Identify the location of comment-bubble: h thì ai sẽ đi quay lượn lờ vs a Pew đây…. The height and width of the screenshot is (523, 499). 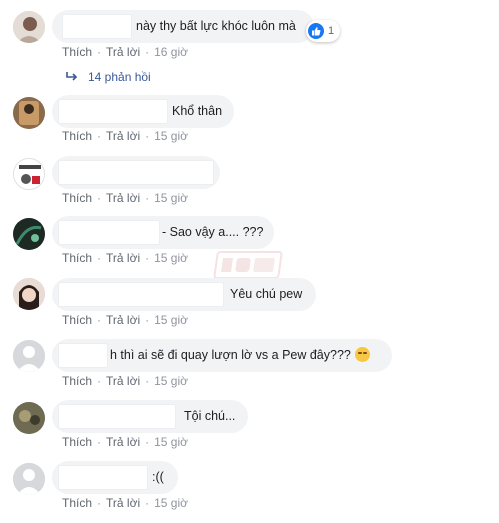
(222, 355).